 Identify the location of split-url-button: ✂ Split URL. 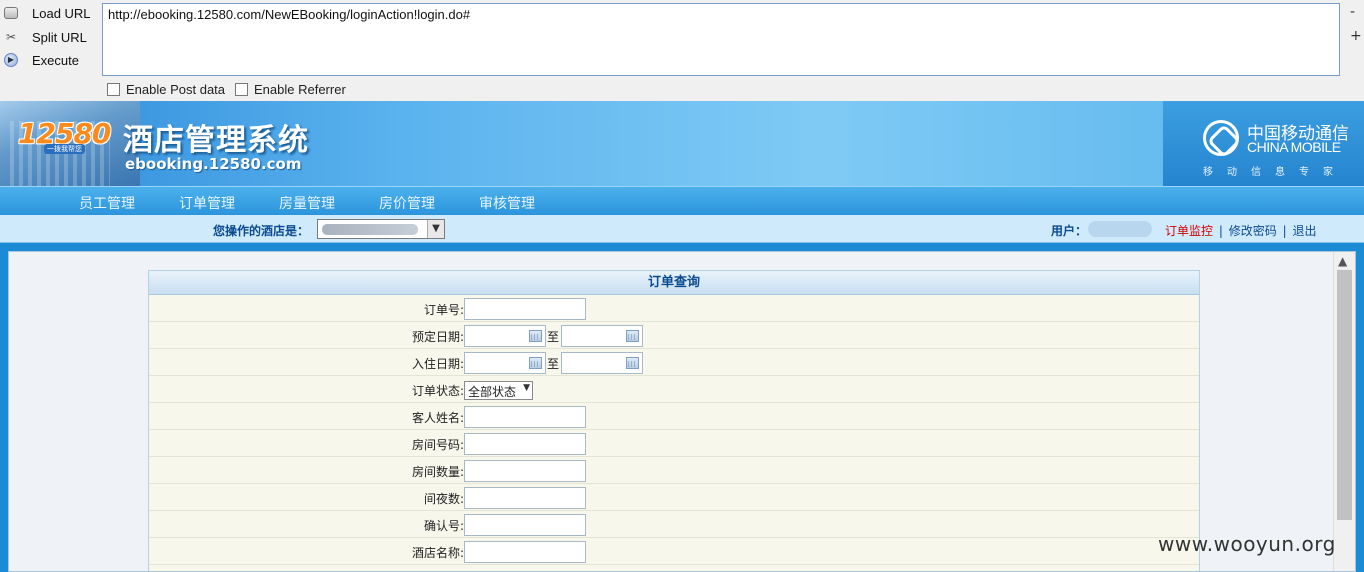
(47, 37).